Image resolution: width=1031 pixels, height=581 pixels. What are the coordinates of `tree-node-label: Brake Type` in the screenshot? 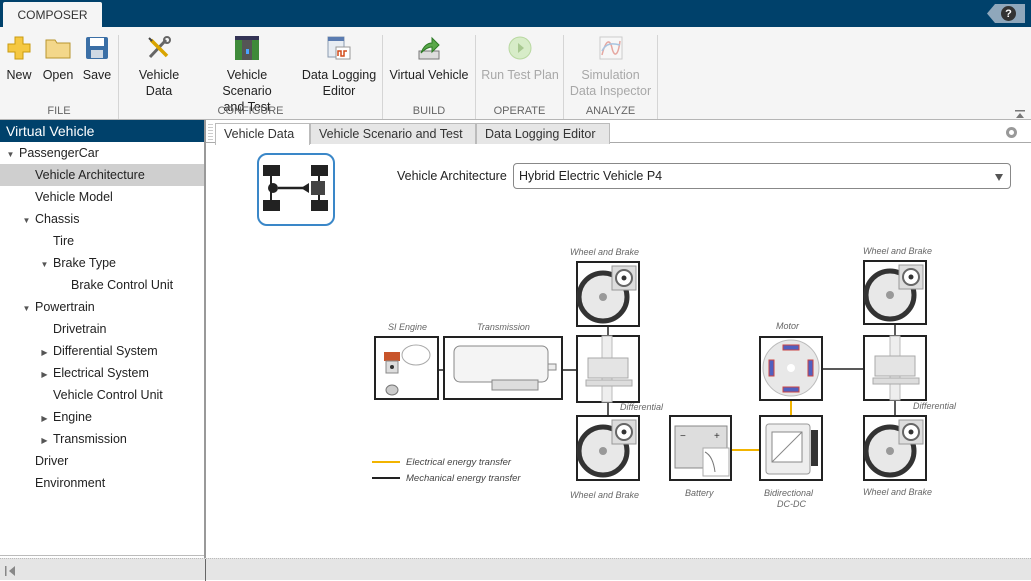 It's located at (85, 263).